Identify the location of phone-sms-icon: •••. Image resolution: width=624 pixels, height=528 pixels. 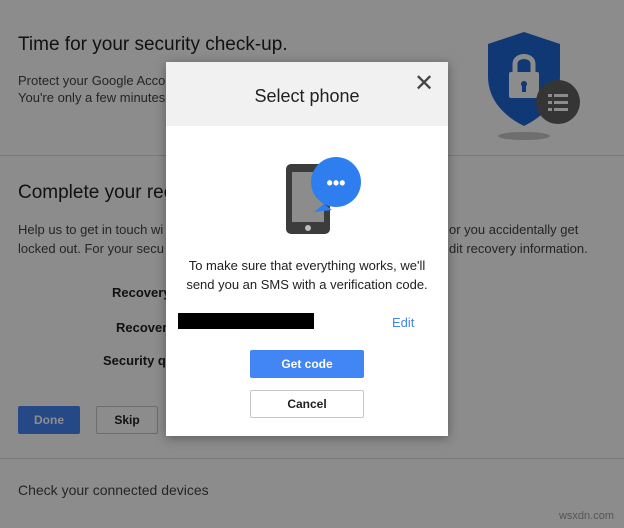
(323, 195).